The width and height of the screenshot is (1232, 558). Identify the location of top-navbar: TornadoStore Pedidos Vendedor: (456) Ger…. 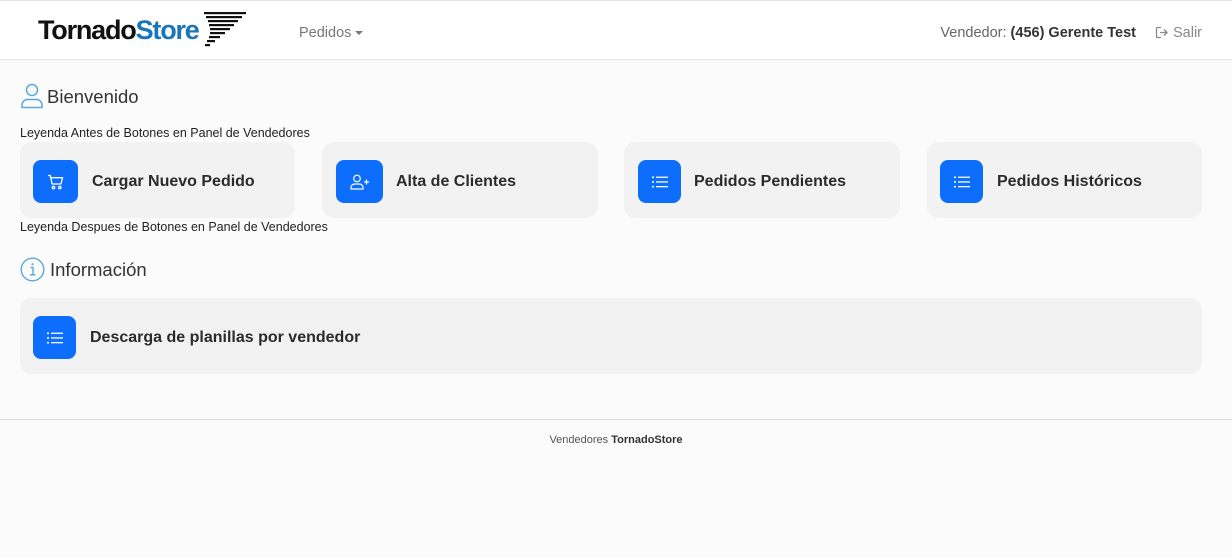
(616, 30).